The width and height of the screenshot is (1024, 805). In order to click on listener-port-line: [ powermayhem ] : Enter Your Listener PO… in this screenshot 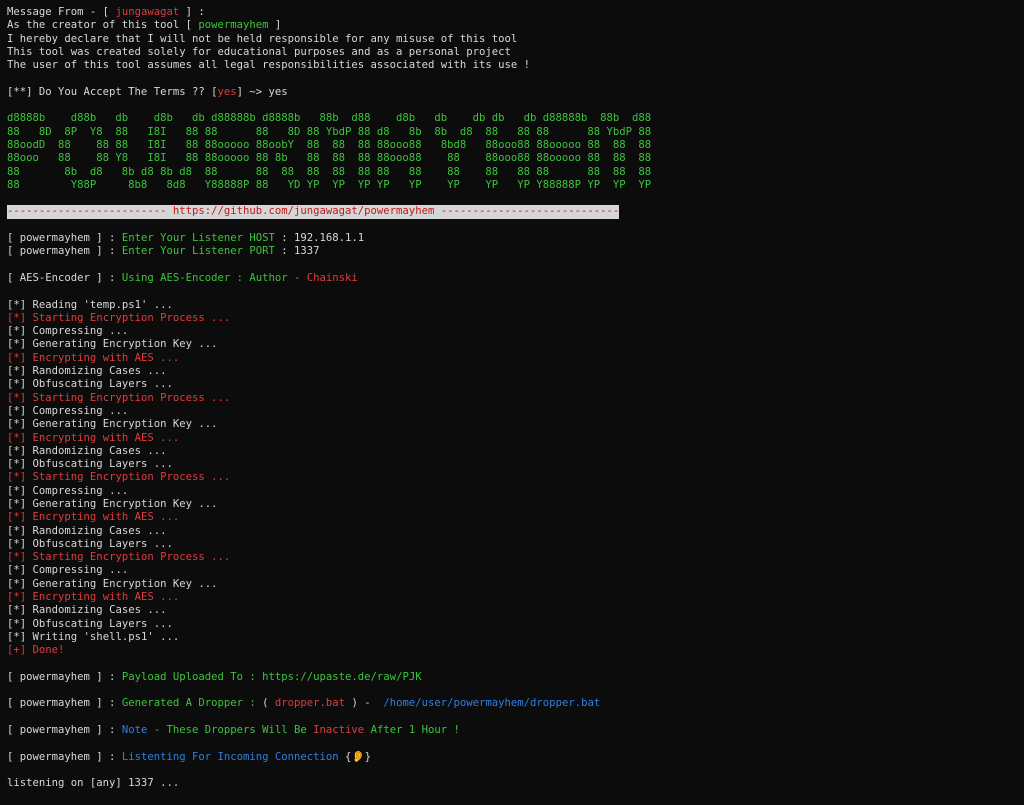, I will do `click(163, 251)`.